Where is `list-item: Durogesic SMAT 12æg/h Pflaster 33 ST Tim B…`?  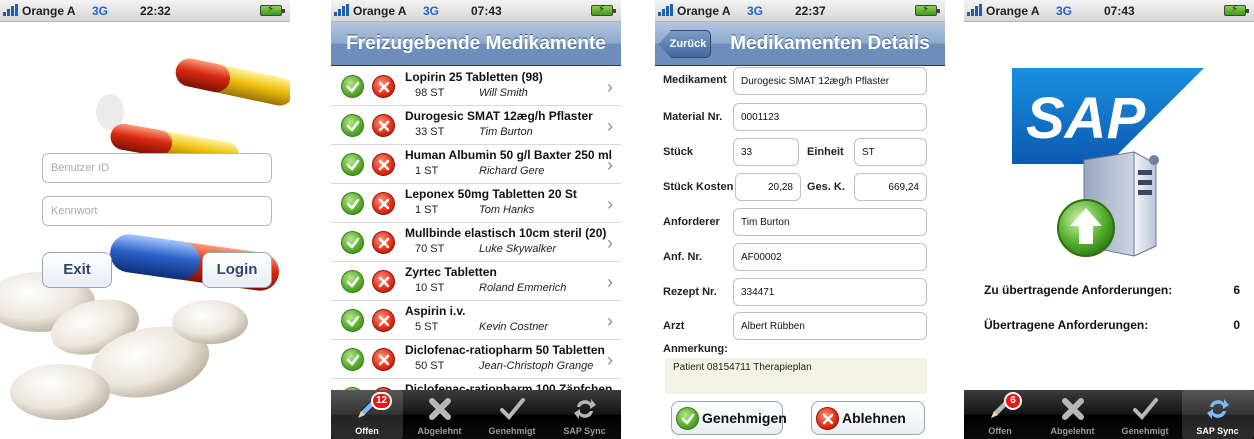
list-item: Durogesic SMAT 12æg/h Pflaster 33 ST Tim B… is located at coordinates (476, 125).